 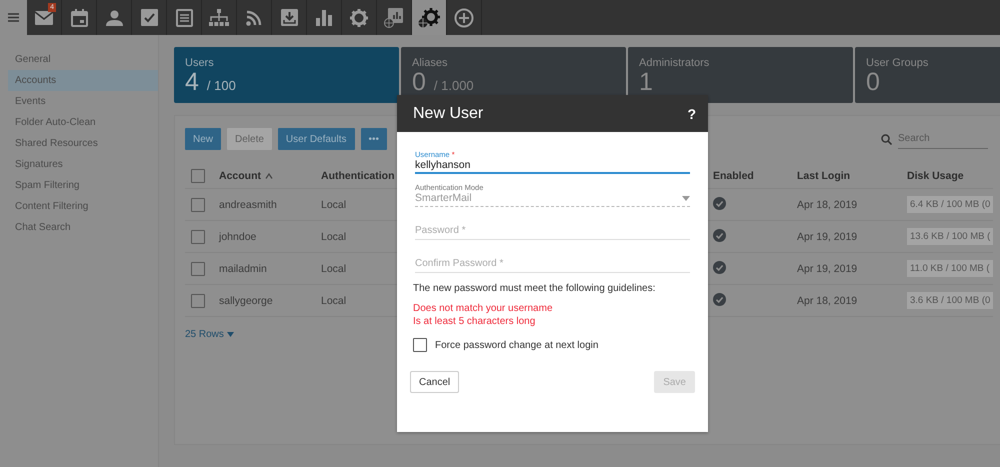 I want to click on column-header: Last Login, so click(x=852, y=176).